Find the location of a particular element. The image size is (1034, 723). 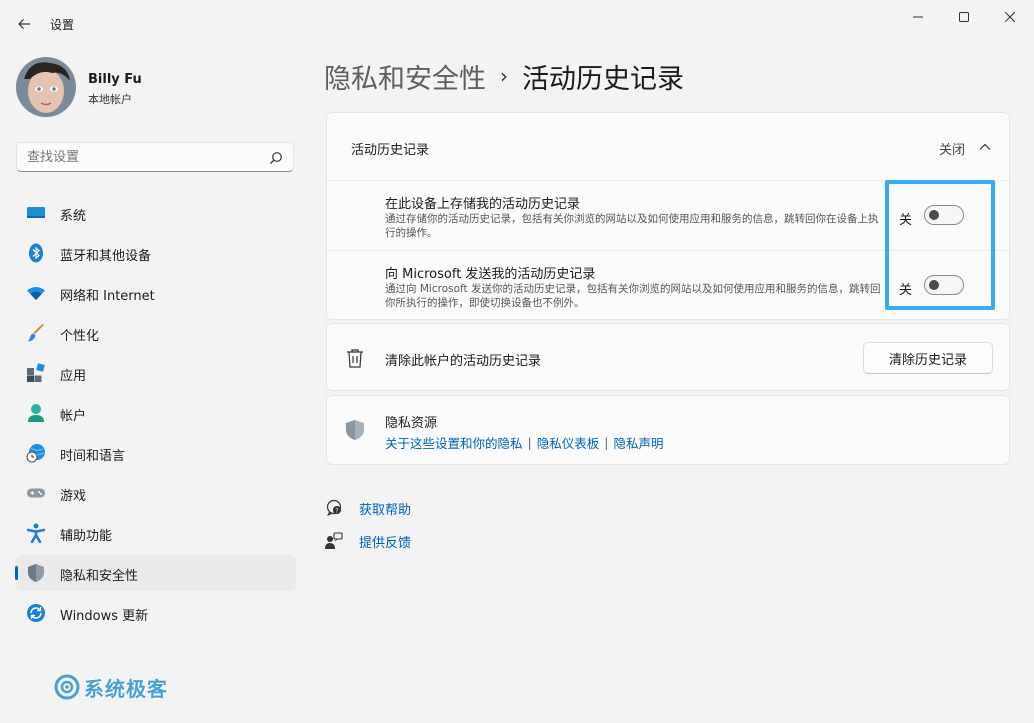

apps-icon is located at coordinates (36, 372).